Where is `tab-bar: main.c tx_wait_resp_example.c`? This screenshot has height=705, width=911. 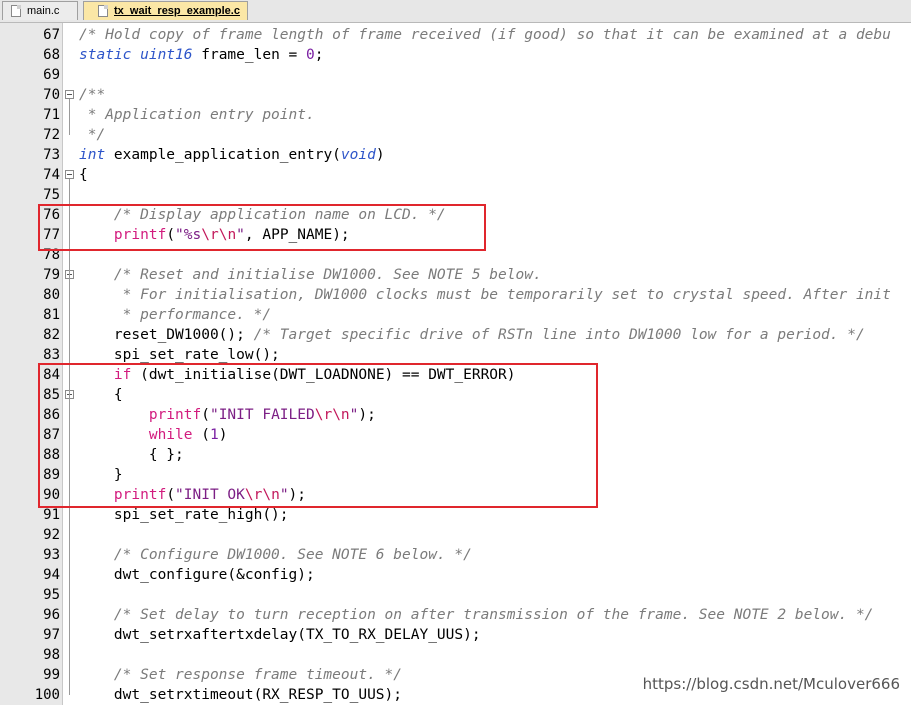 tab-bar: main.c tx_wait_resp_example.c is located at coordinates (455, 11).